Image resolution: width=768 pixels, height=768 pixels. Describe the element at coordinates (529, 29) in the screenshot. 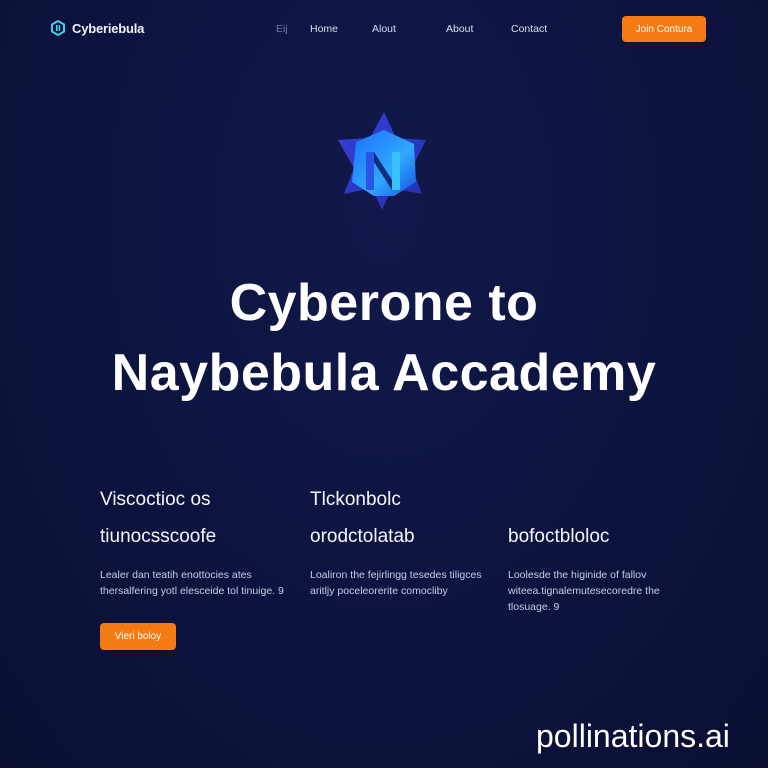

I see `nav-link-contact: Contact` at that location.